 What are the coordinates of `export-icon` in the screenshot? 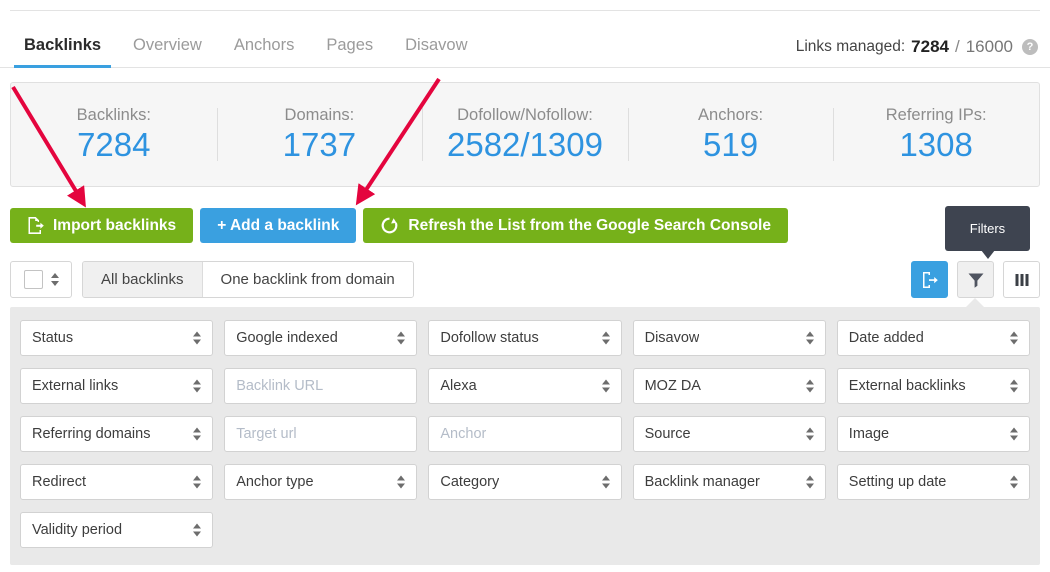 It's located at (930, 279).